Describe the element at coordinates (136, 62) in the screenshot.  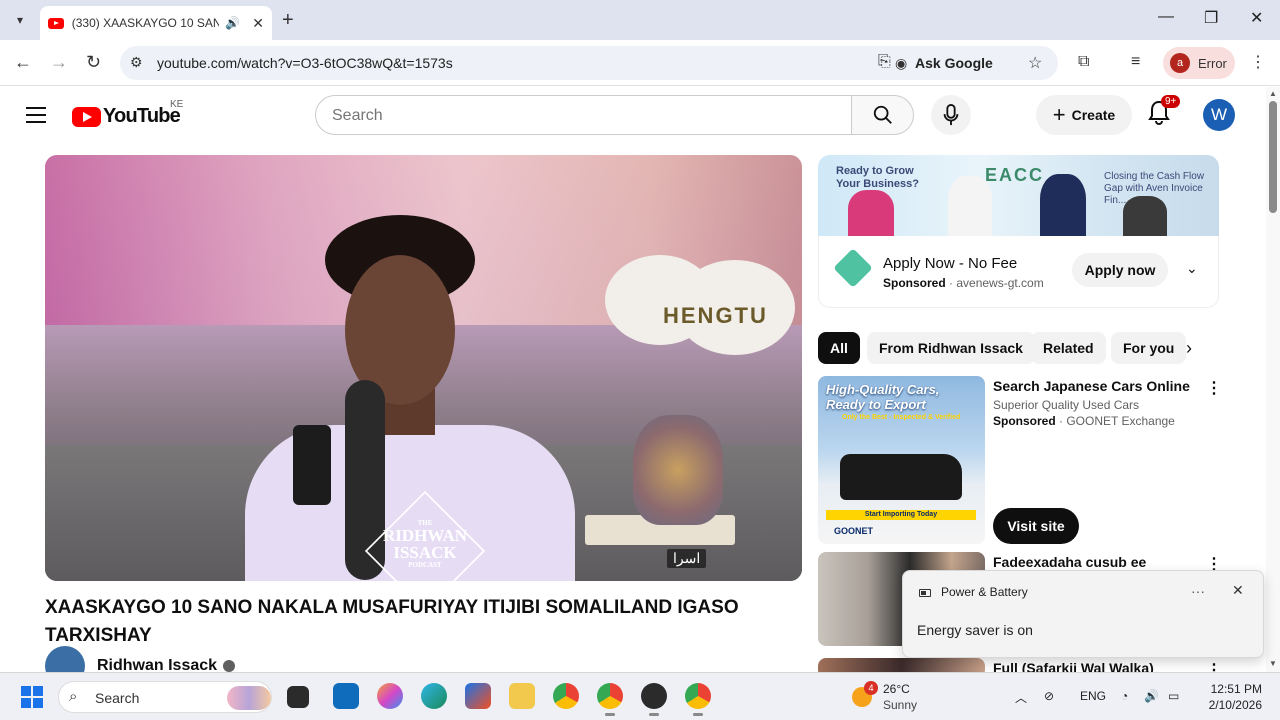
I see `site-info-icon: ⚙` at that location.